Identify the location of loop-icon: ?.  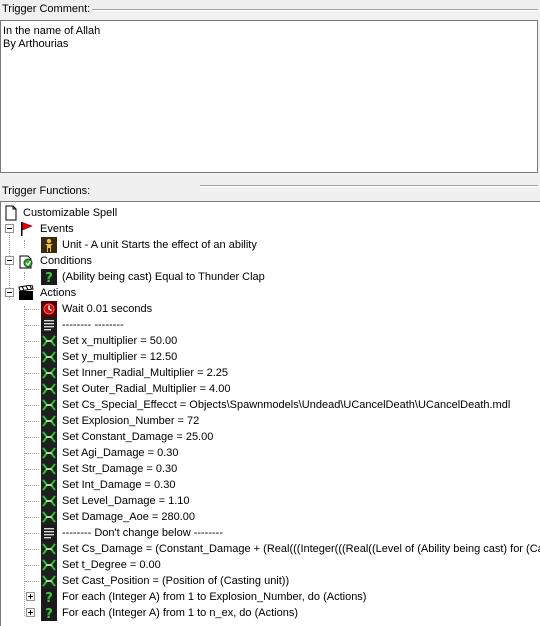
(49, 613).